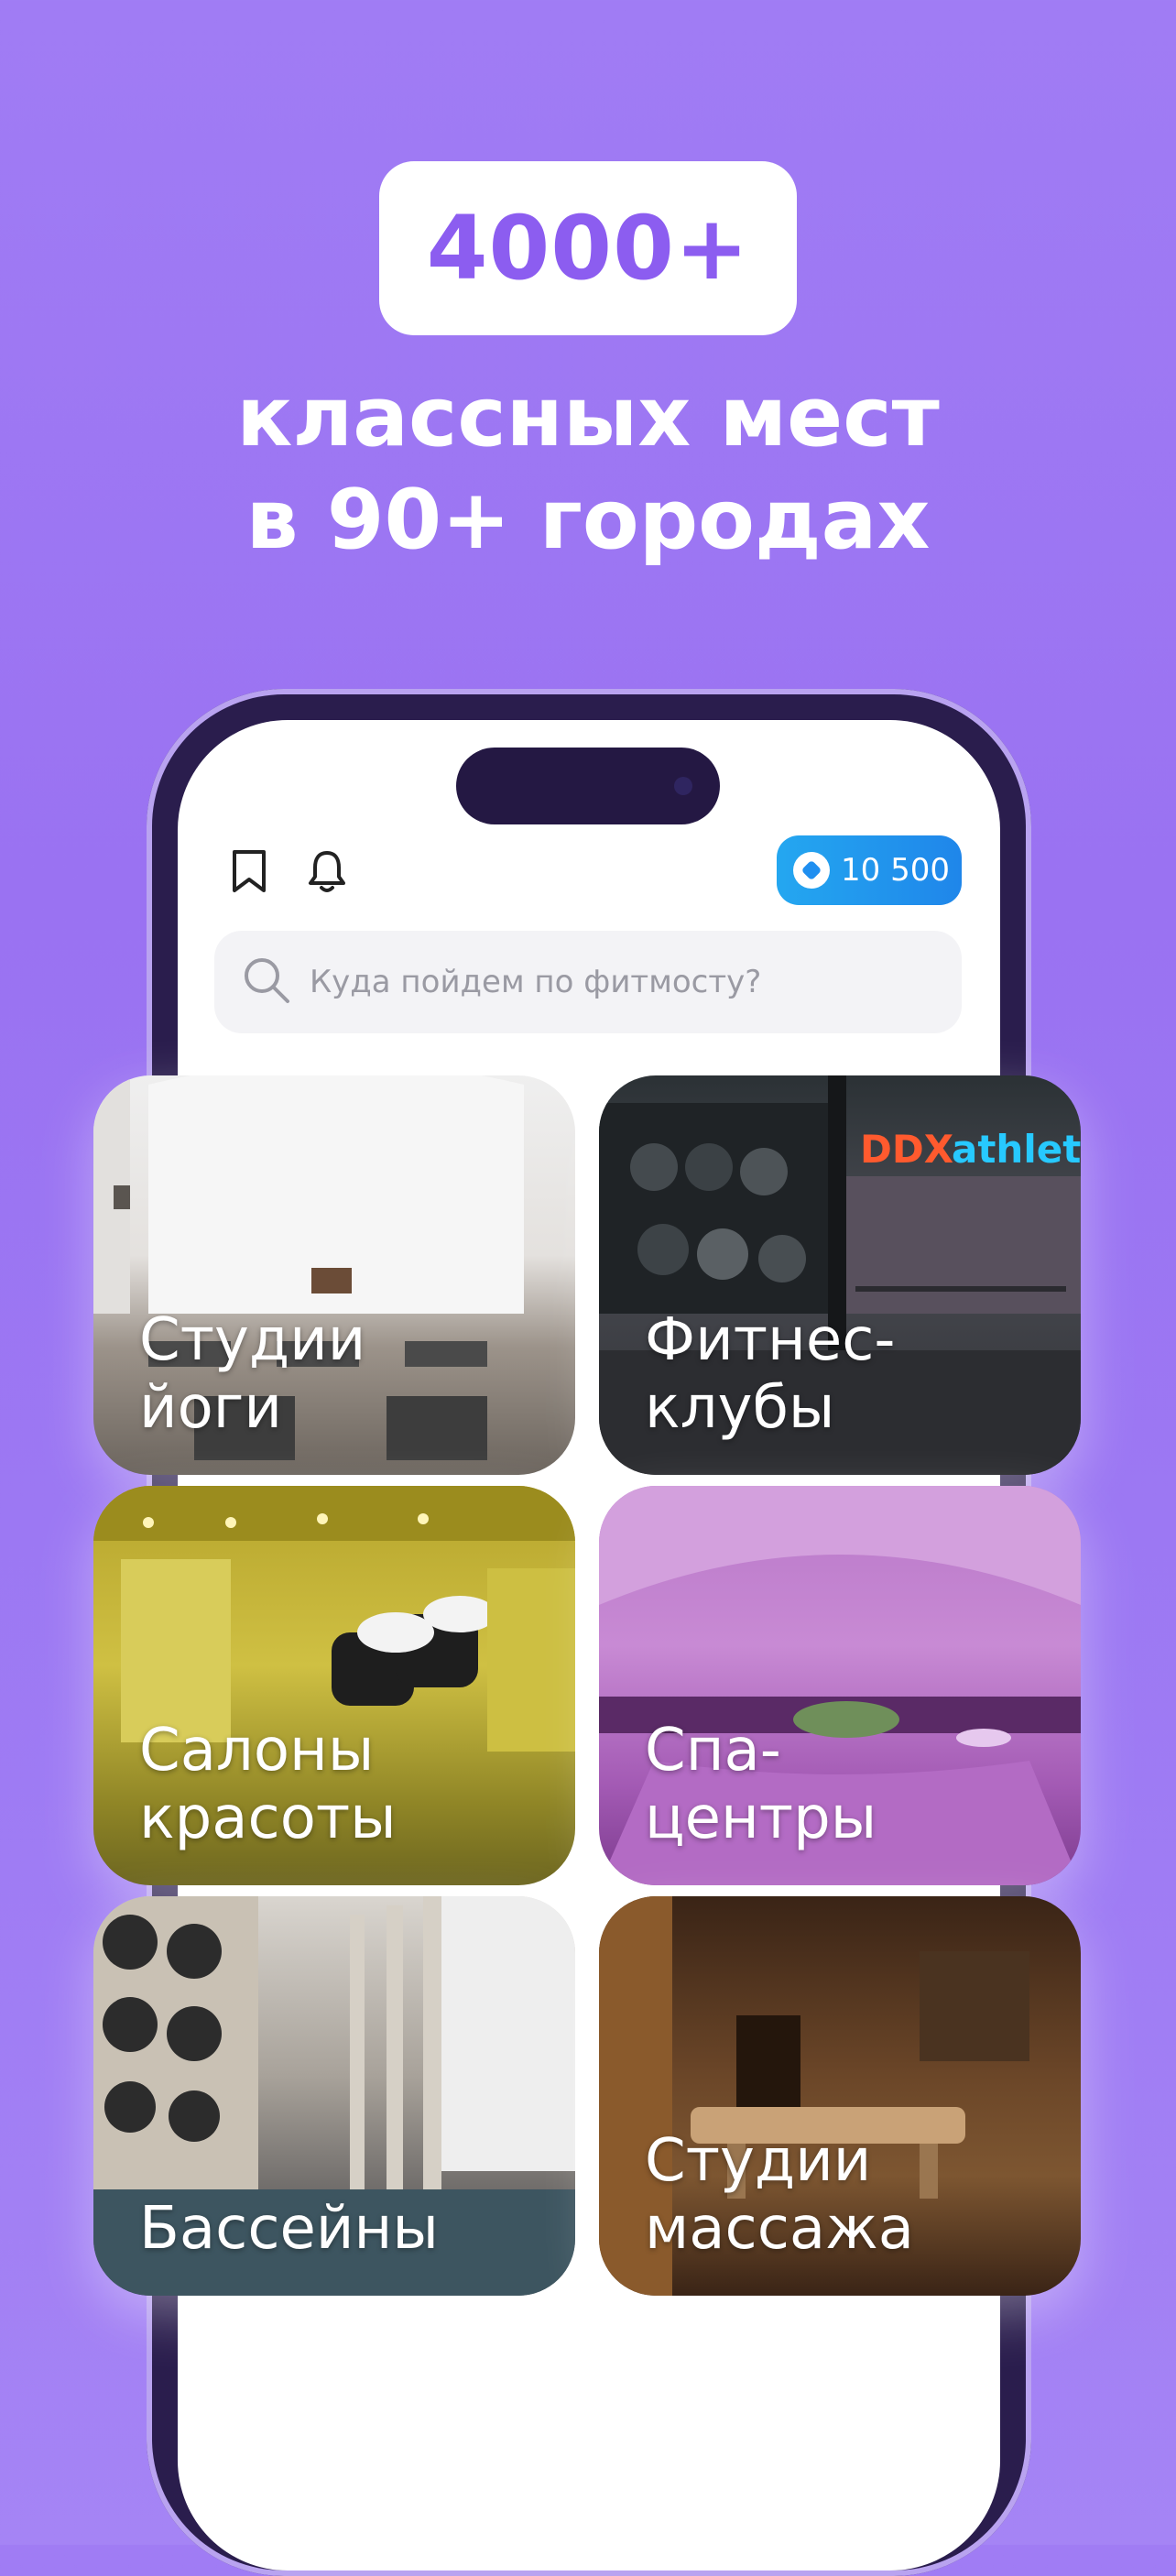  I want to click on category-fitness-clubs: DDX athlet Фитнес- клубы, so click(840, 1275).